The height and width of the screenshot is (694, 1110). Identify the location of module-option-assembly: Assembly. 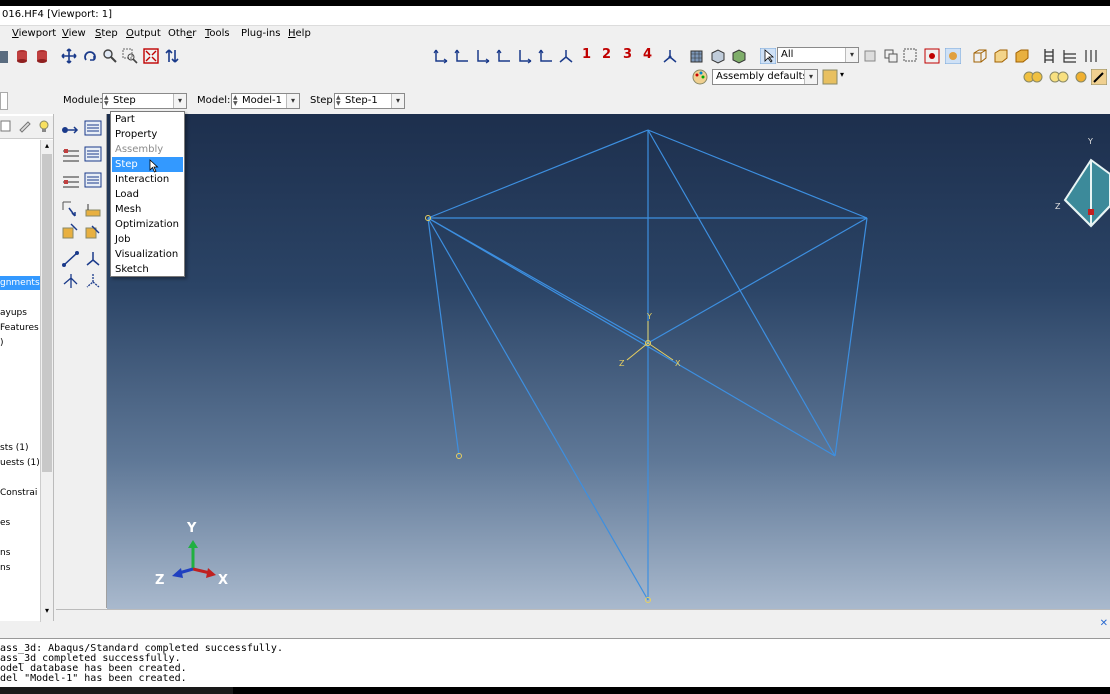
(147, 149).